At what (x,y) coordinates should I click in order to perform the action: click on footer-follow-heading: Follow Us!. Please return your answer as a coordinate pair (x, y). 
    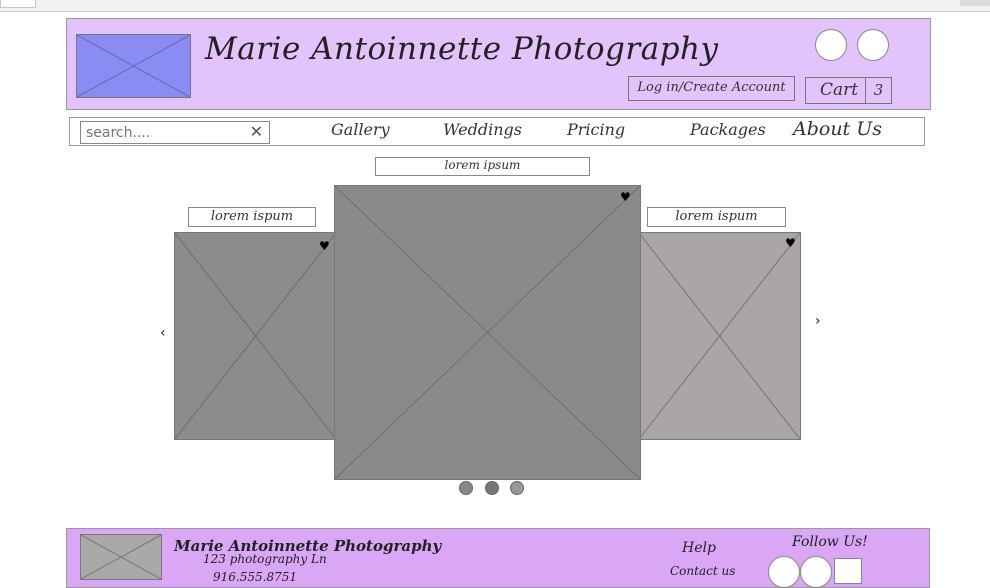
    Looking at the image, I should click on (830, 542).